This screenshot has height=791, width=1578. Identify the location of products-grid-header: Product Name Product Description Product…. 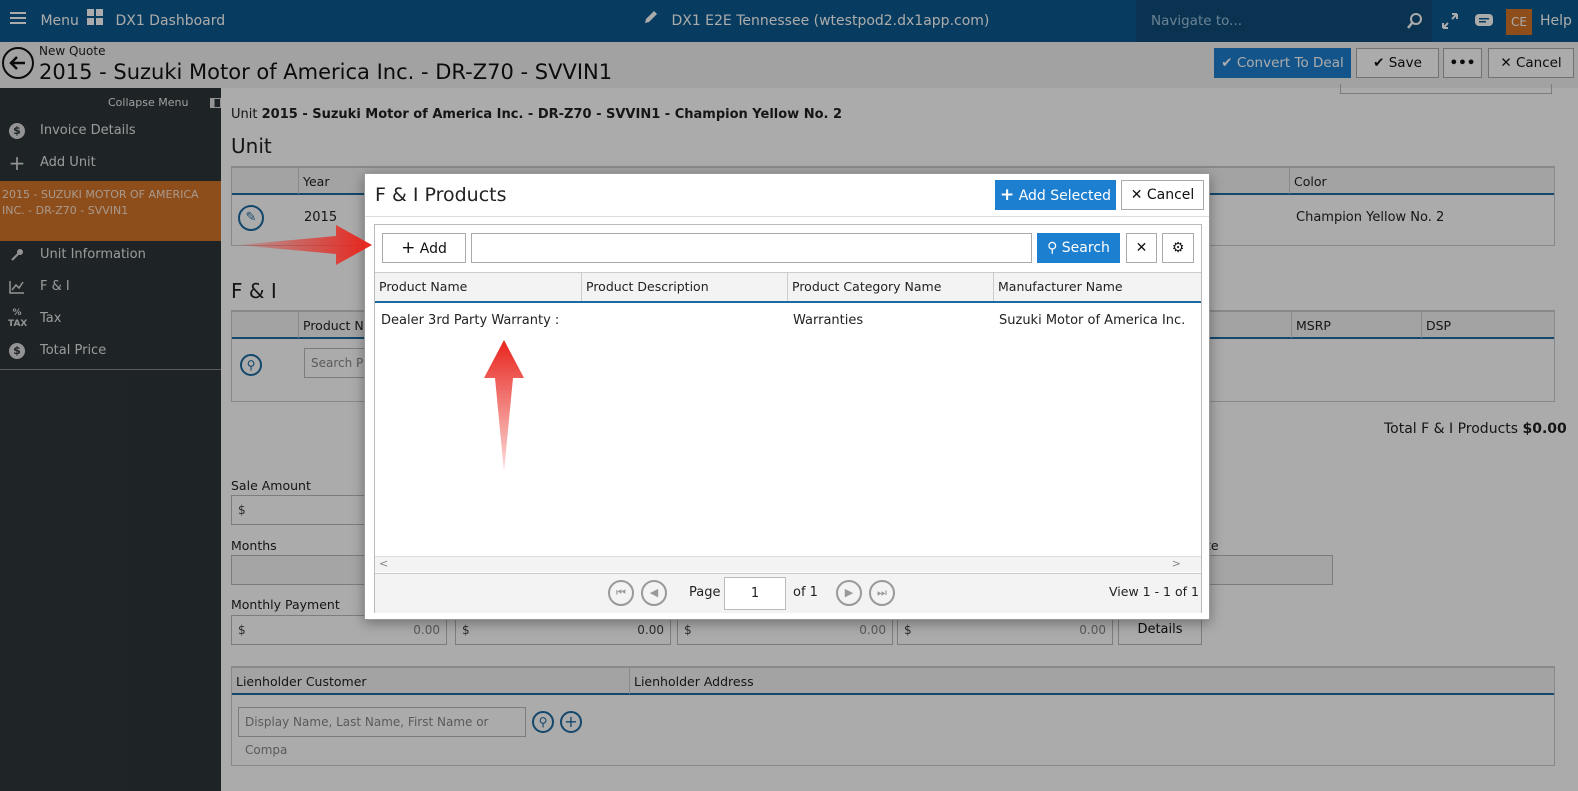
(788, 287).